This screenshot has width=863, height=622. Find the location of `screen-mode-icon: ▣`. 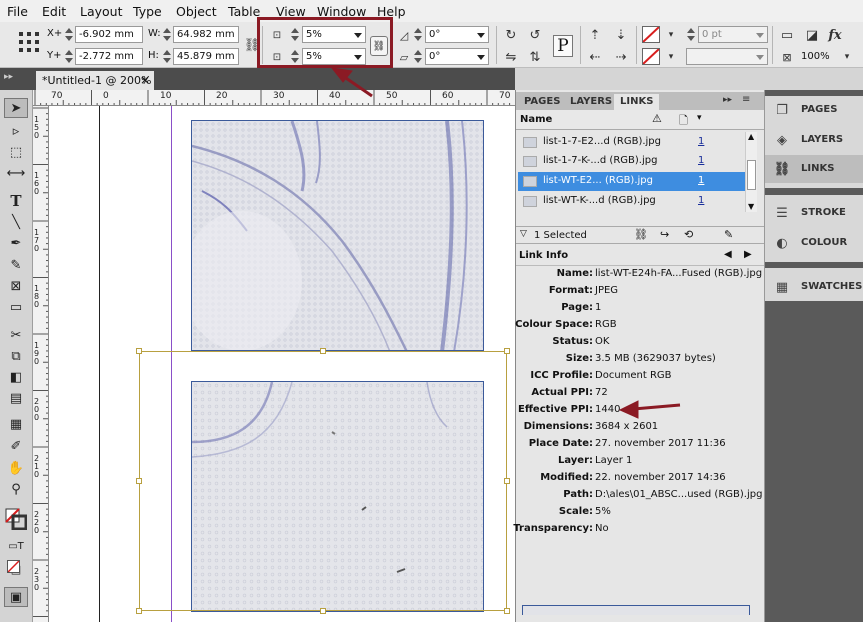

screen-mode-icon: ▣ is located at coordinates (16, 597).